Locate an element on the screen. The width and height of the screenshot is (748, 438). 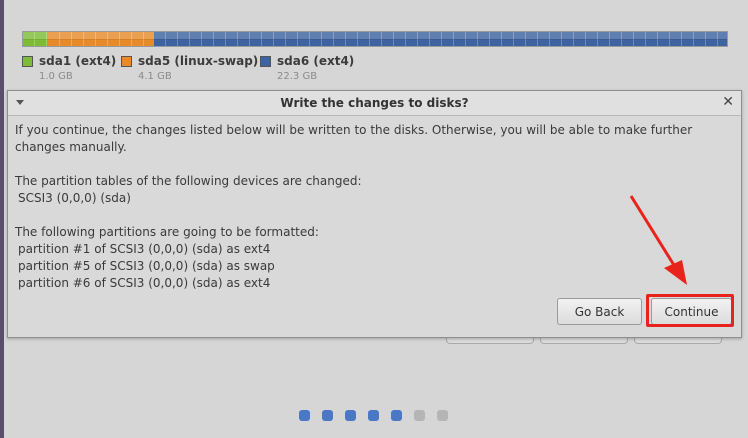
annotation-arrow is located at coordinates (658, 240).